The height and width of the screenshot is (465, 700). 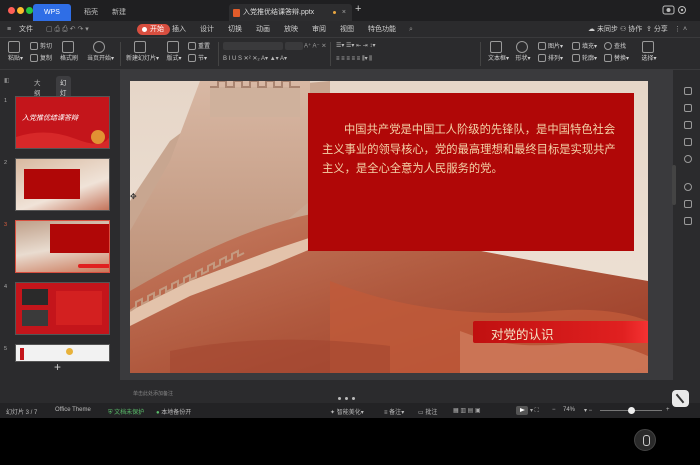 I want to click on menu-animation: 动画, so click(x=263, y=29).